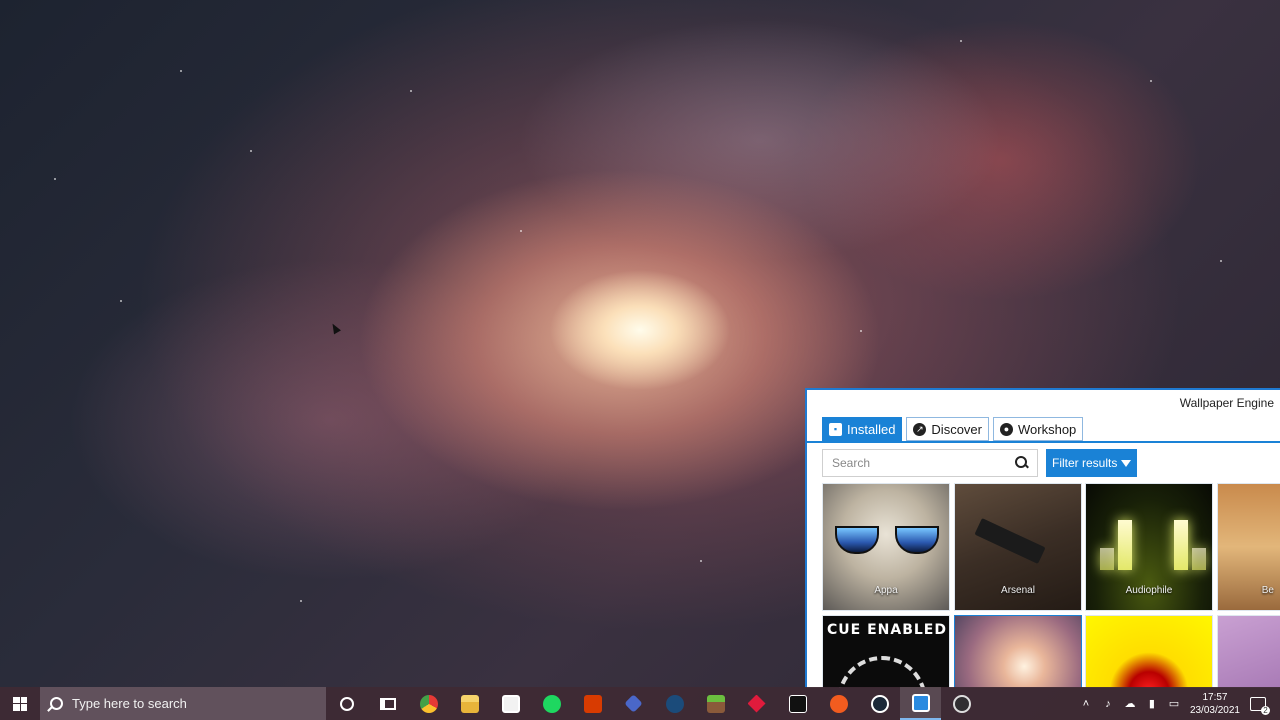  Describe the element at coordinates (1267, 590) in the screenshot. I see `tile-label: Be` at that location.